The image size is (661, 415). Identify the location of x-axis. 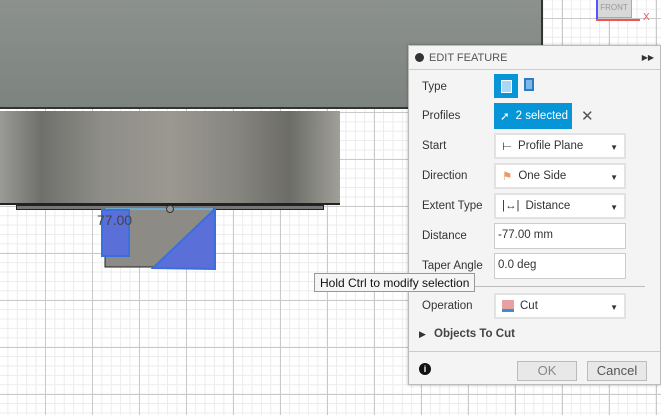
(618, 20).